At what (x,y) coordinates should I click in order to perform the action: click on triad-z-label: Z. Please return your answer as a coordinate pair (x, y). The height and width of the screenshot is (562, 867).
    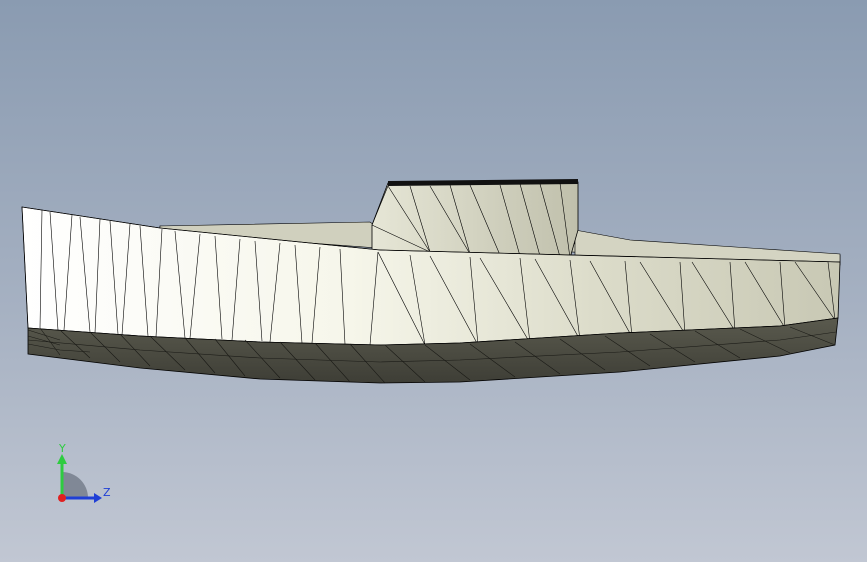
    Looking at the image, I should click on (107, 492).